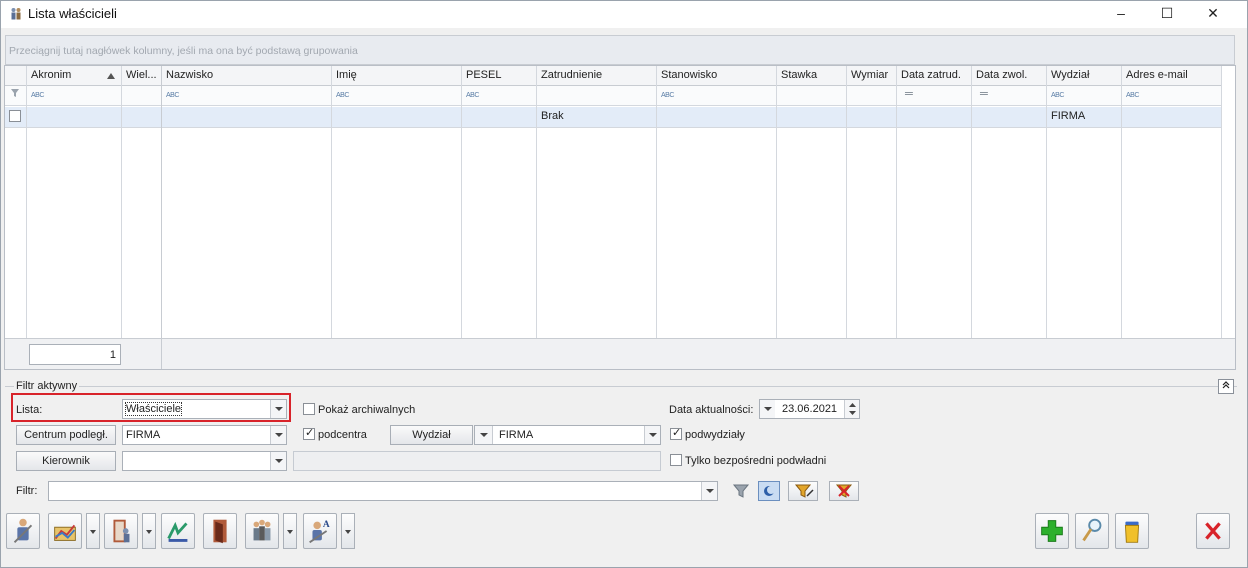  What do you see at coordinates (1167, 14) in the screenshot?
I see `maximize-button: ☐` at bounding box center [1167, 14].